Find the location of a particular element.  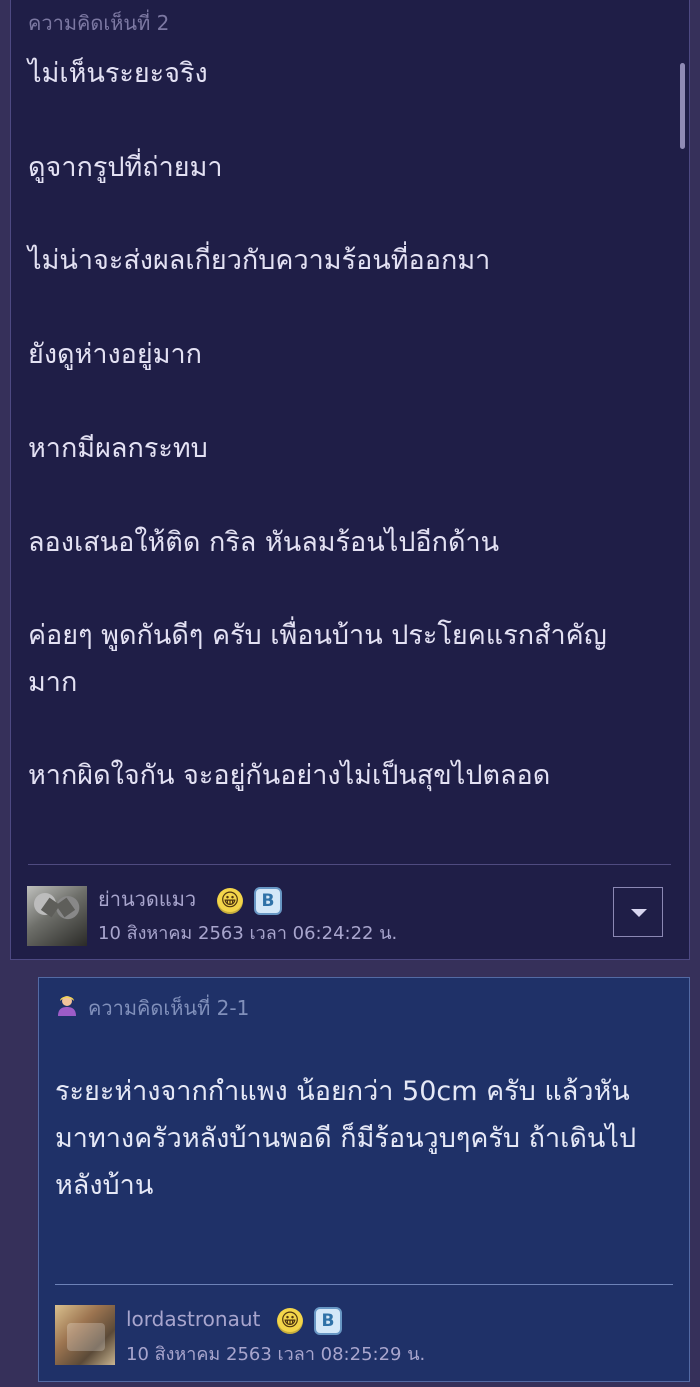

comment-text-line: ดูจากรูปที่ถ่ายมา is located at coordinates (125, 167).